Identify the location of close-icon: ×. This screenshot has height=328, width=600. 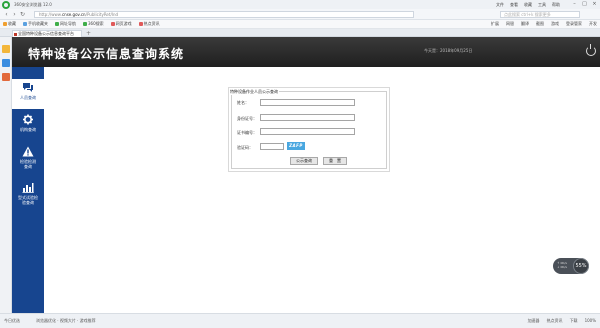
(594, 4).